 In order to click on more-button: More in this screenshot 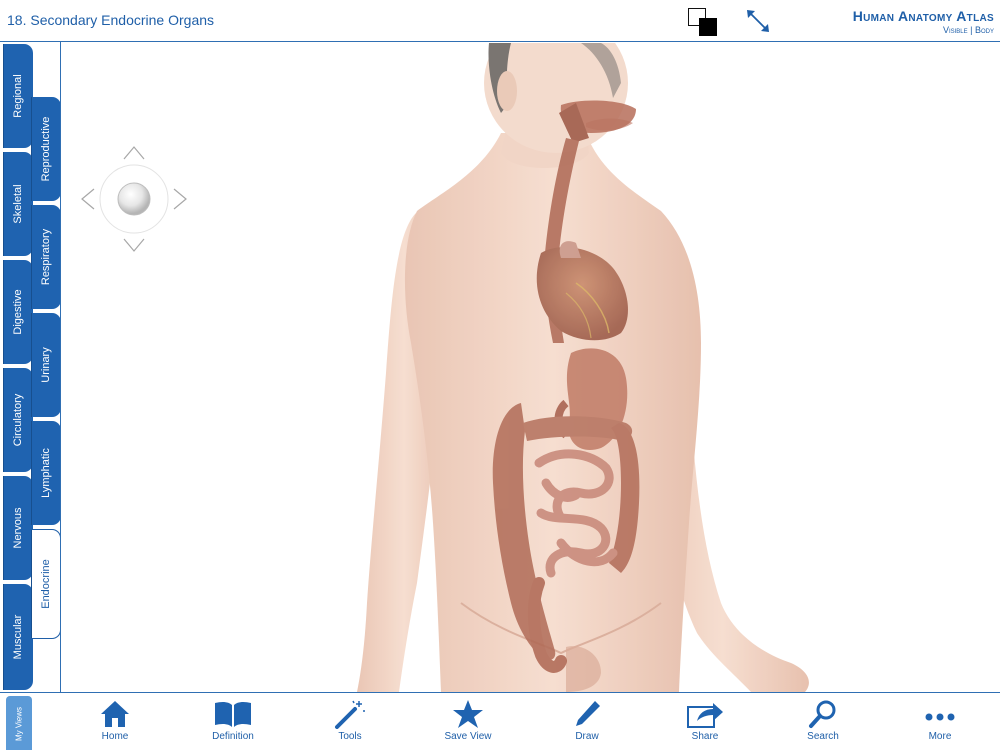, I will do `click(940, 724)`.